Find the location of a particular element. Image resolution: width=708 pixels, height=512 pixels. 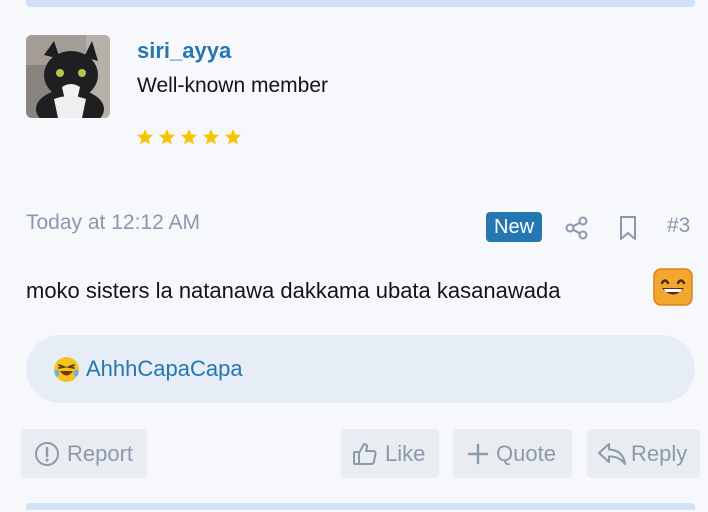

plus-icon is located at coordinates (478, 453).